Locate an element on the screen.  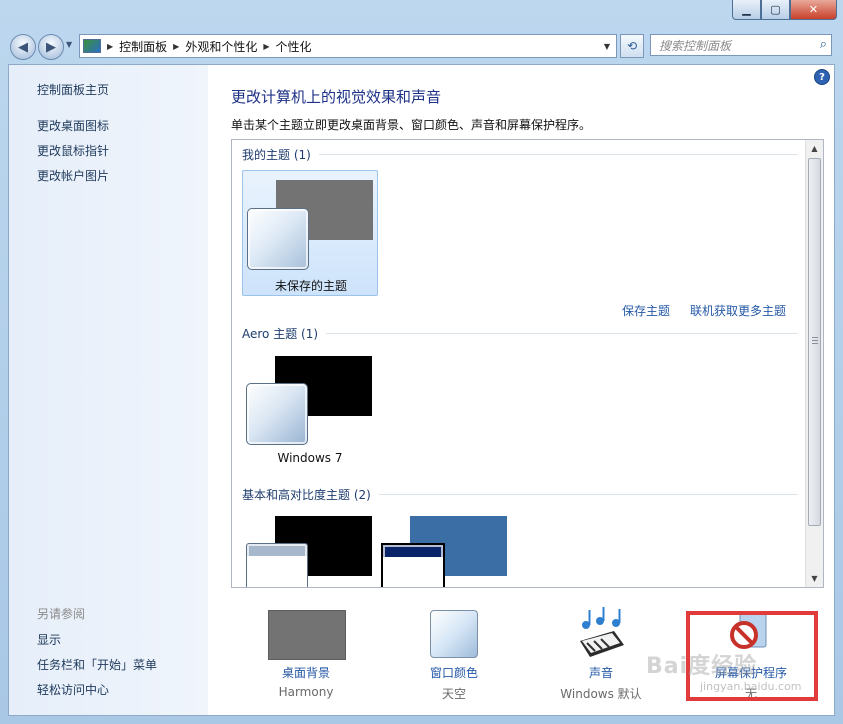
desktop-background-swatch is located at coordinates (307, 635).